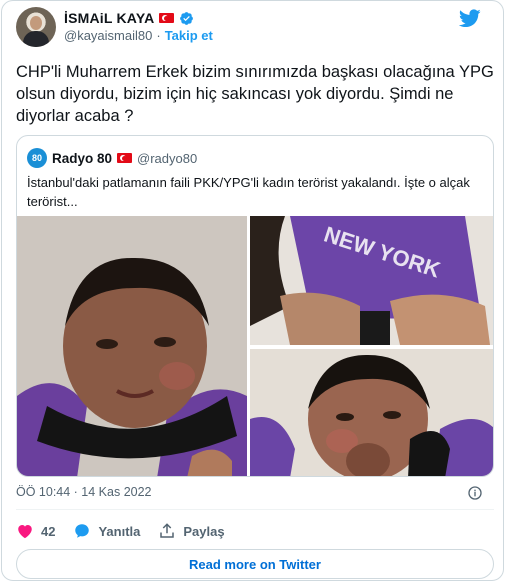 The width and height of the screenshot is (508, 582). I want to click on follow-link: Takip et, so click(189, 35).